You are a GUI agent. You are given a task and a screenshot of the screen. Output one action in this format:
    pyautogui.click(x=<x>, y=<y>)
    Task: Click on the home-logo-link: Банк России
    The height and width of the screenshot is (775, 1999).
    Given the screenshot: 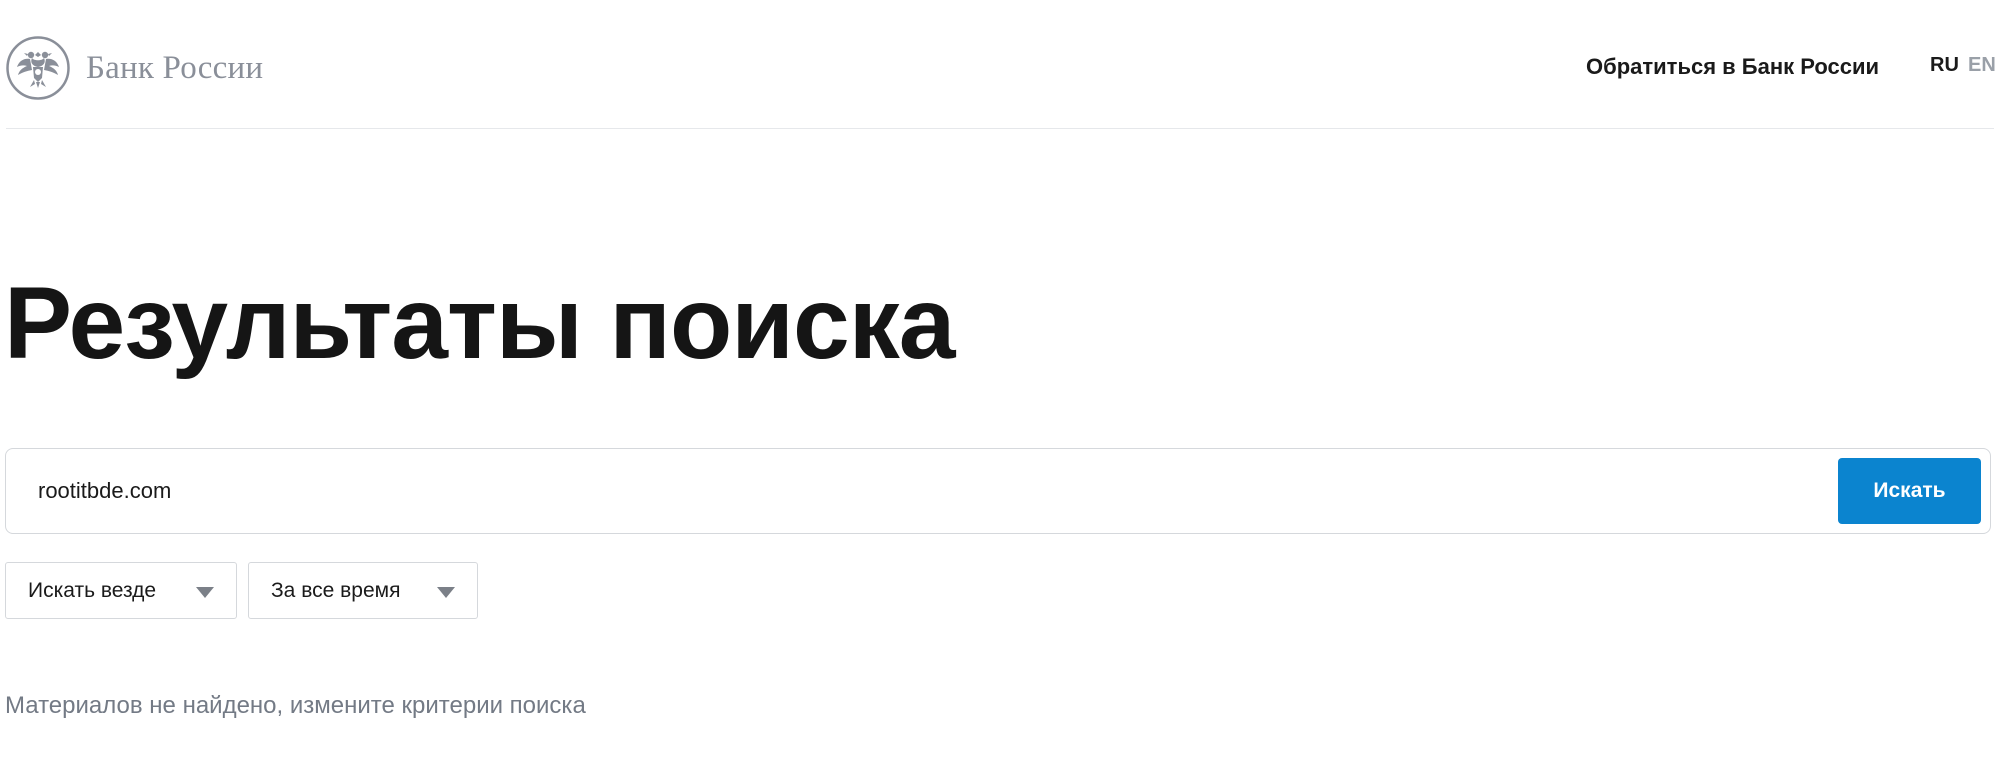 What is the action you would take?
    pyautogui.click(x=134, y=68)
    